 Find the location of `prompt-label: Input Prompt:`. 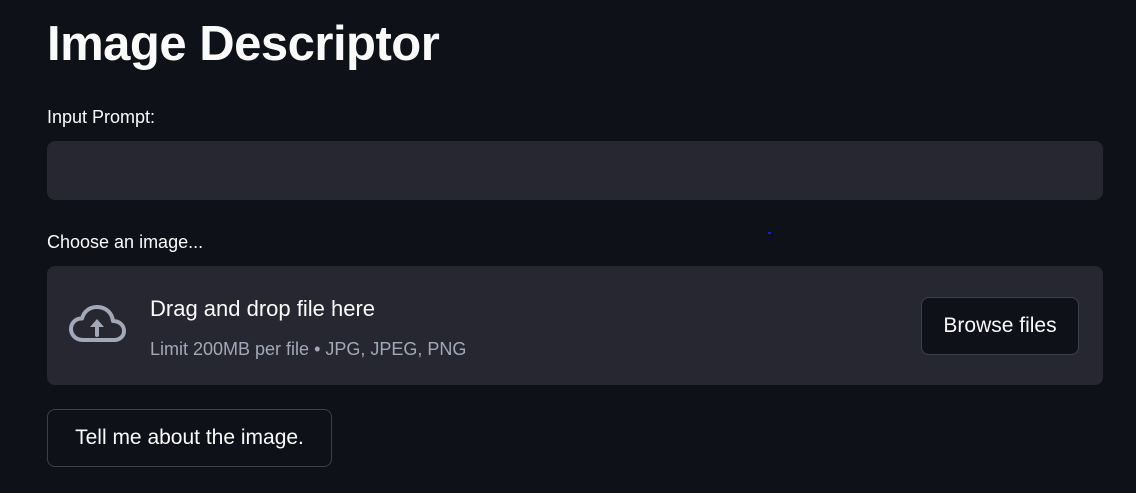

prompt-label: Input Prompt: is located at coordinates (101, 117).